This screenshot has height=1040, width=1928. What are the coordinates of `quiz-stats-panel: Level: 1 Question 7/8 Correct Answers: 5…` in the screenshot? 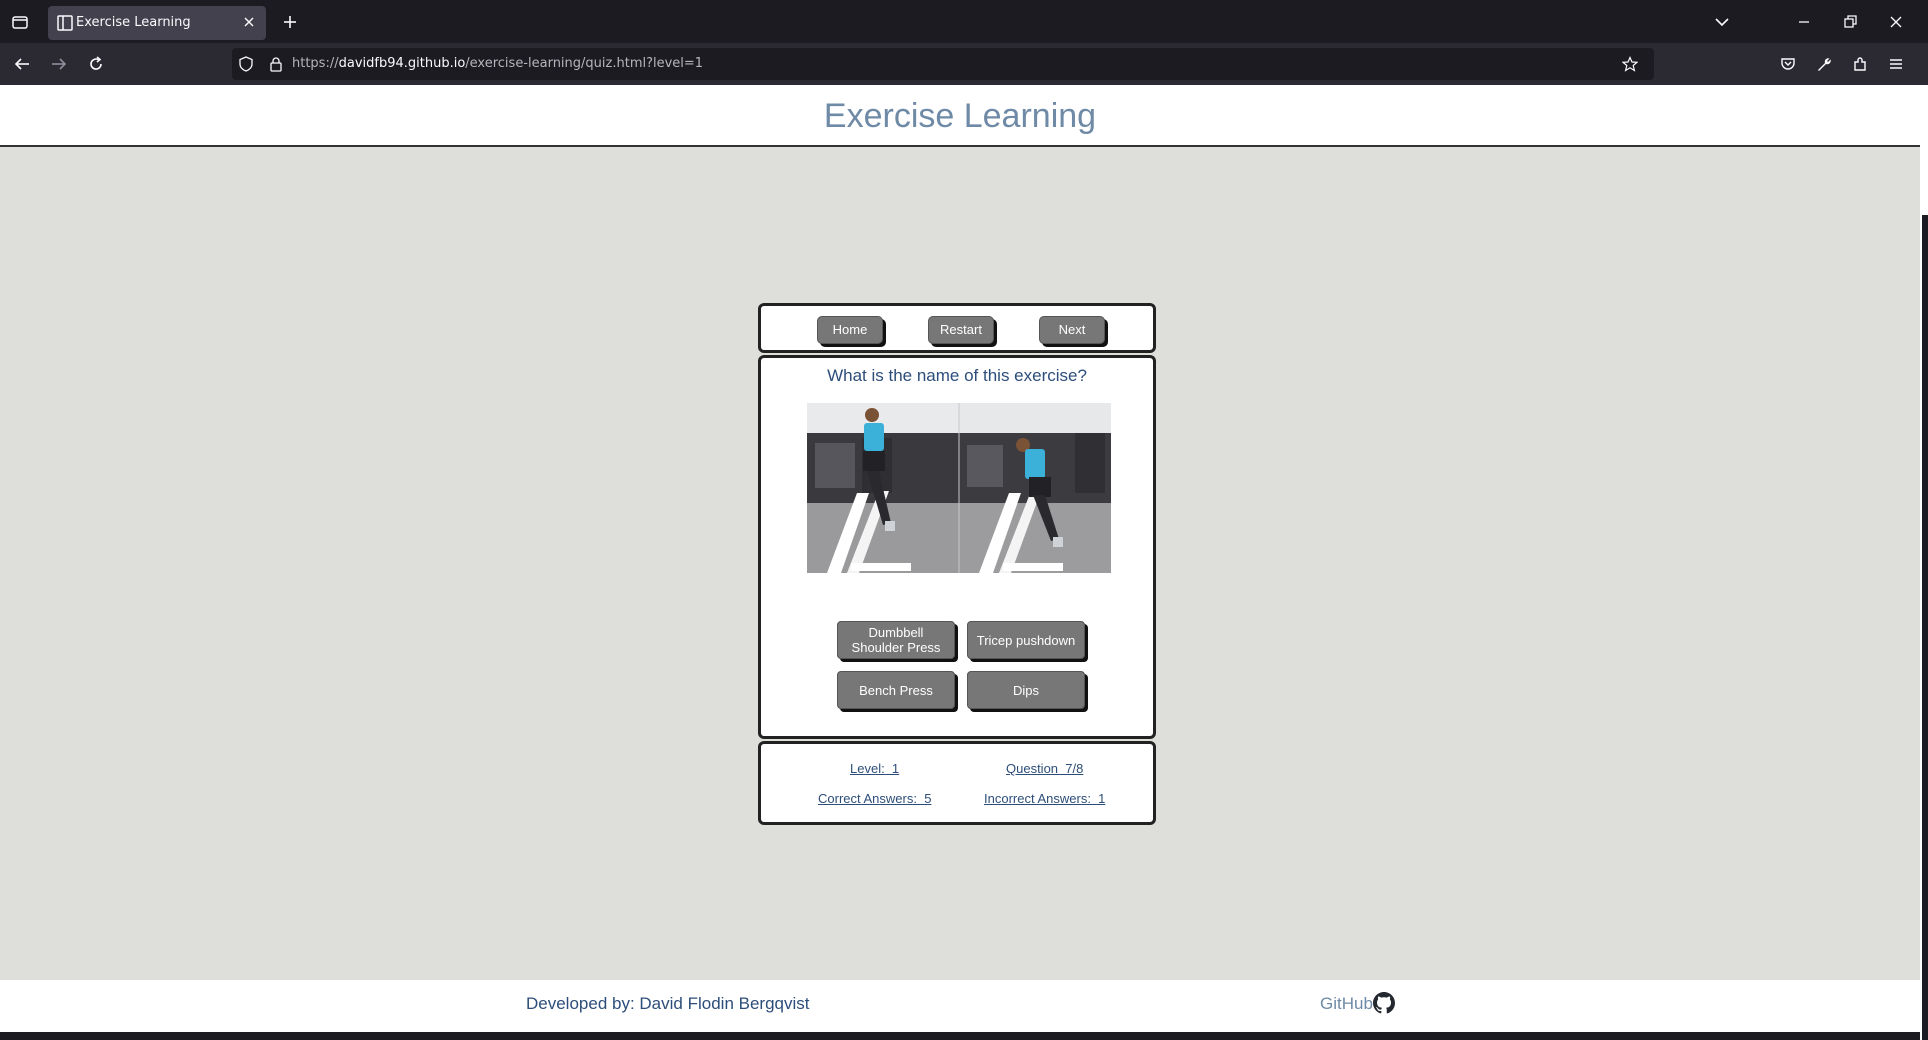 It's located at (957, 783).